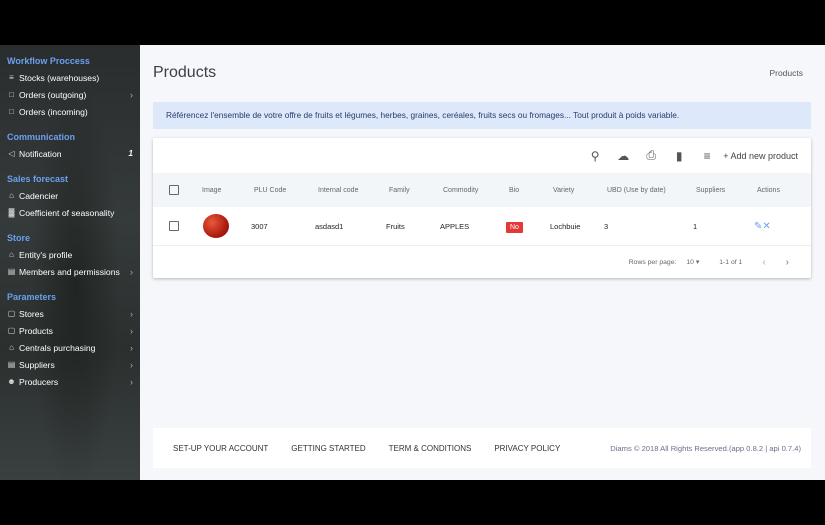 This screenshot has width=825, height=525. I want to click on sidebar-item-orders-incoming-: □ Orders (incoming), so click(70, 111).